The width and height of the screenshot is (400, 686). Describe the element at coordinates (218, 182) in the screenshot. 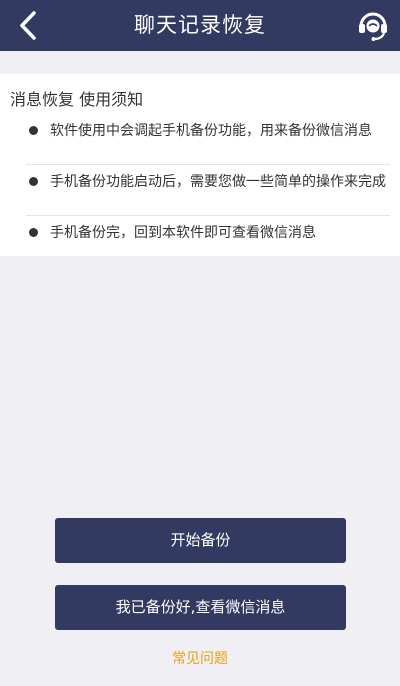

I see `notice-item-text: 手机备份功能启动后，需要您做一些简单的操作来完成` at that location.